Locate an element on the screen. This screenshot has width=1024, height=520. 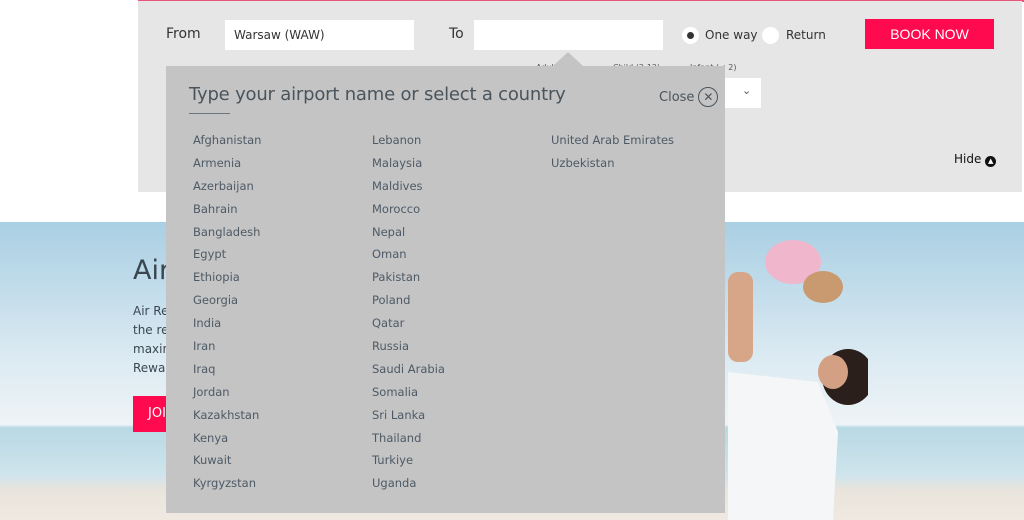
chevron-down-icon: ⌄ is located at coordinates (747, 90).